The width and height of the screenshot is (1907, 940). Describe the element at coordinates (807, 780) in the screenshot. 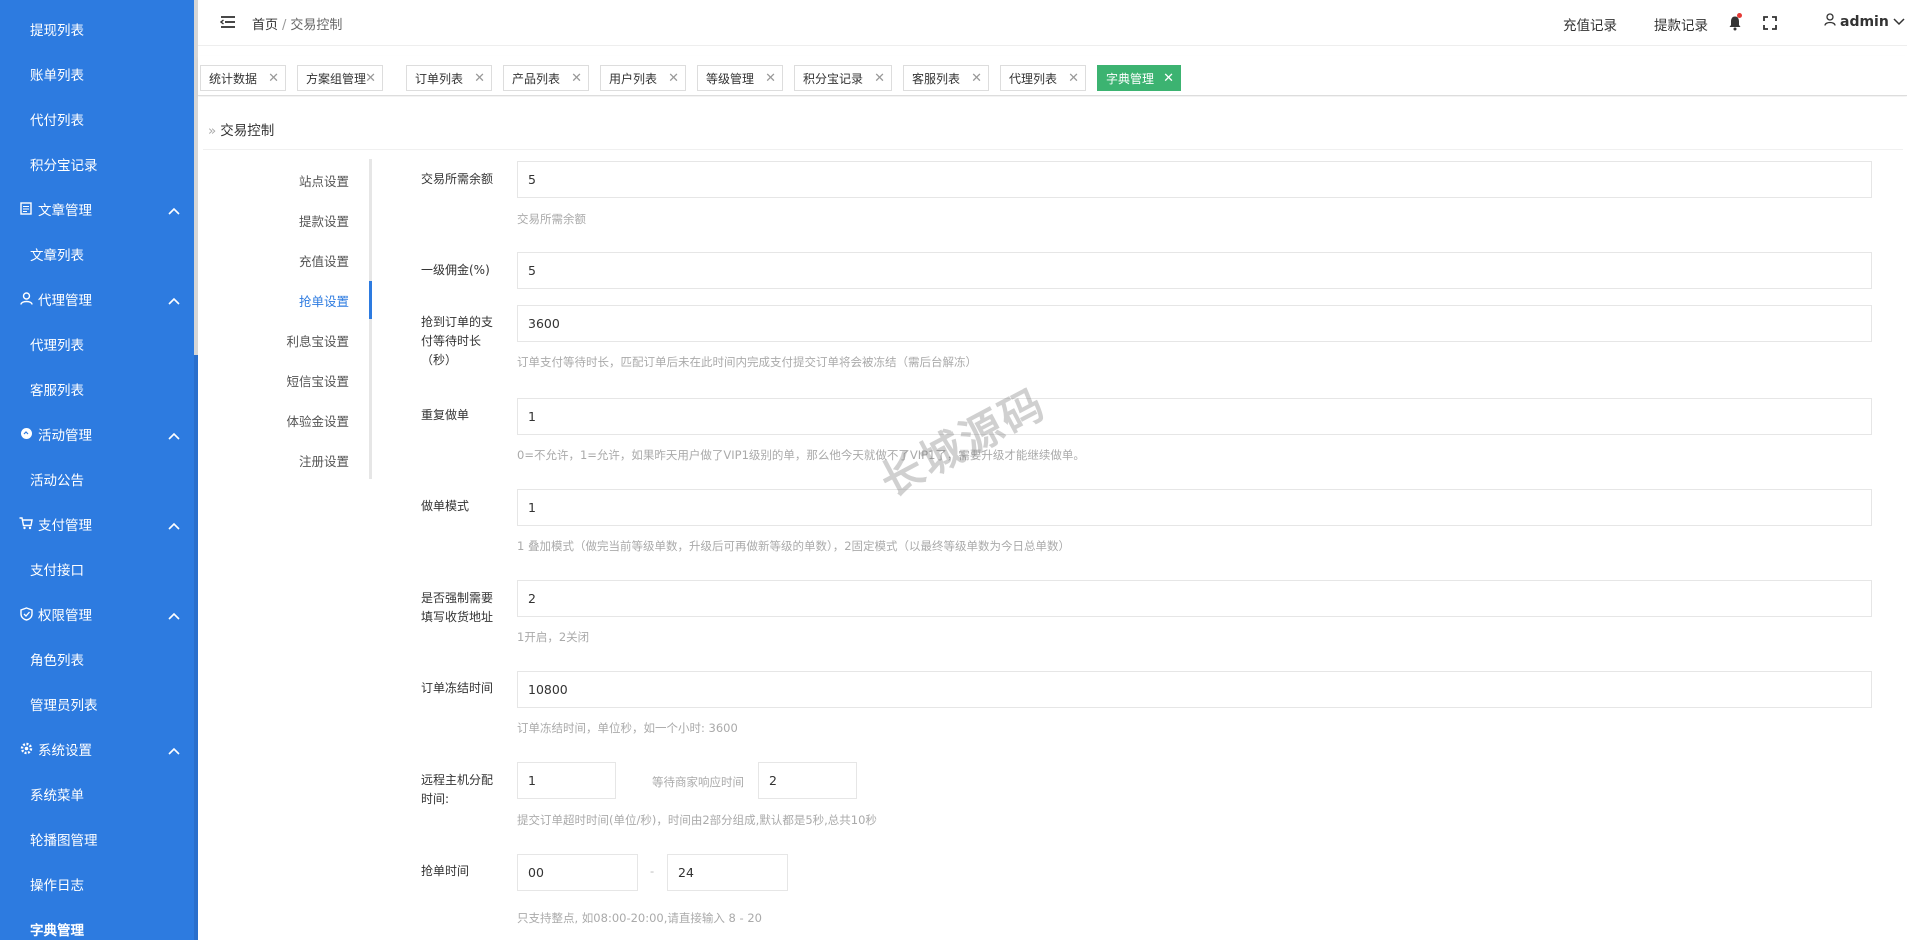

I see `merchant-wait-input: 2` at that location.